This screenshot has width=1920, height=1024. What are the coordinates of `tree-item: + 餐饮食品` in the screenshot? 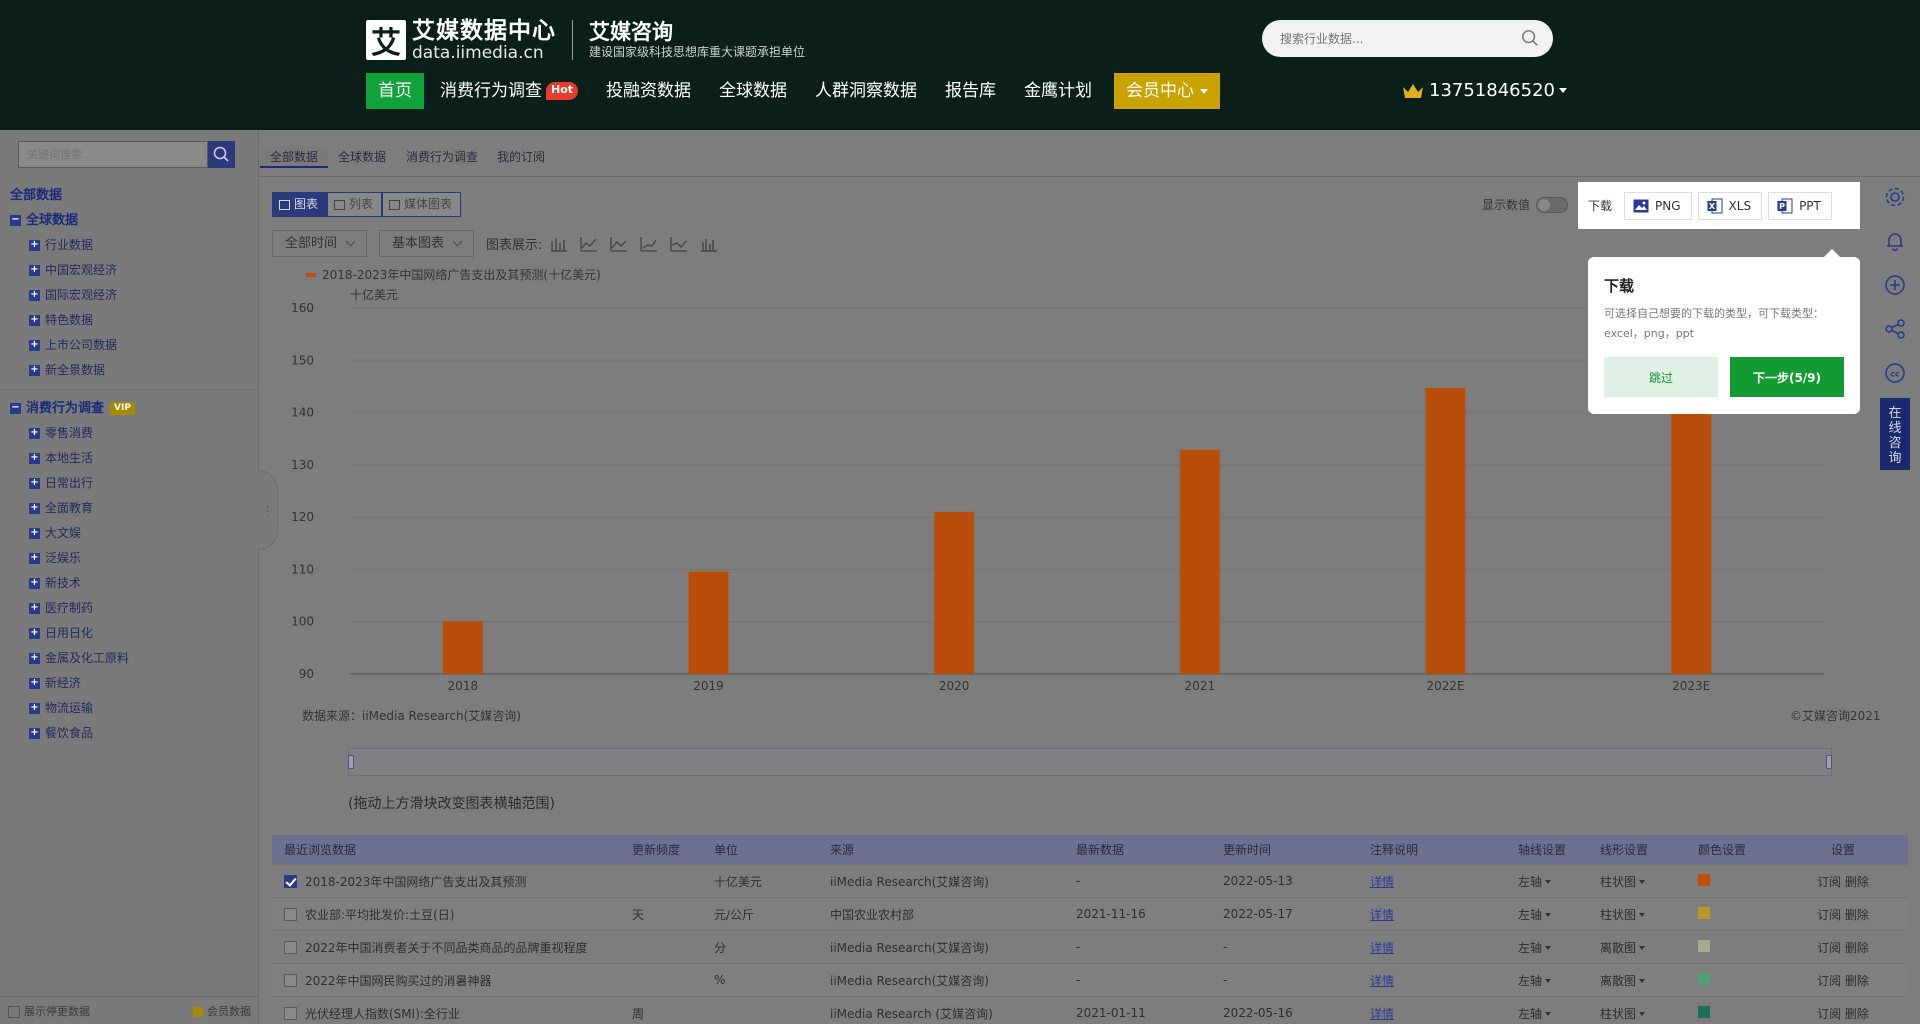 It's located at (130, 733).